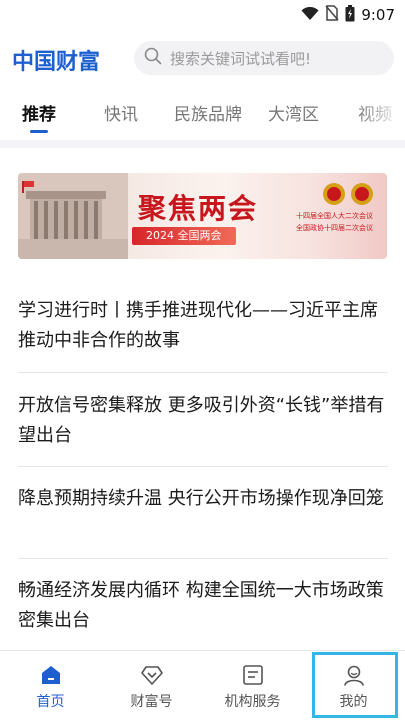  Describe the element at coordinates (184, 236) in the screenshot. I see `banner-tag: 2024 全国两会` at that location.